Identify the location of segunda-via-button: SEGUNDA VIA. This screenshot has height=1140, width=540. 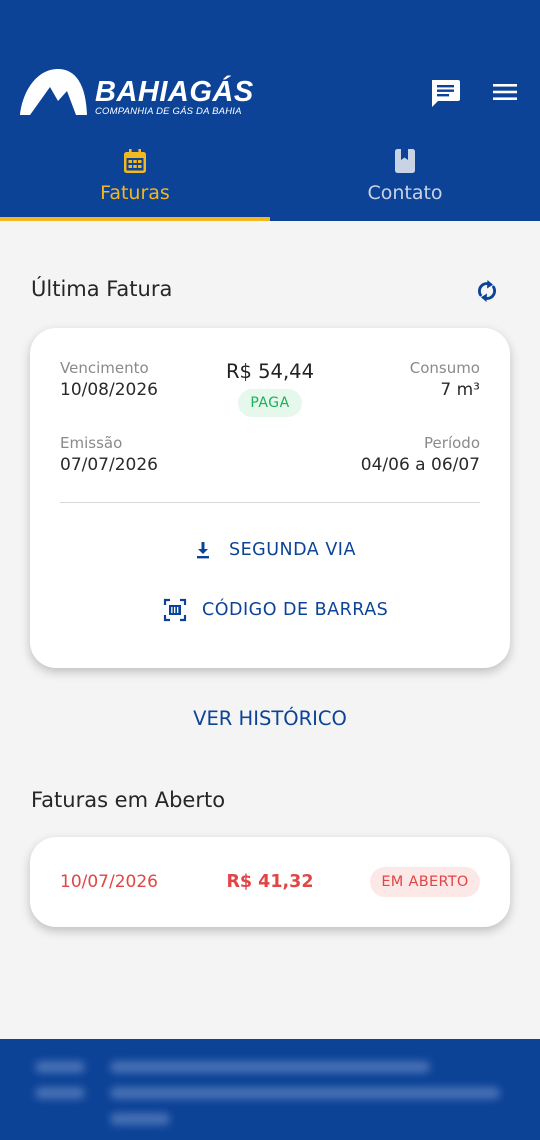
(270, 550).